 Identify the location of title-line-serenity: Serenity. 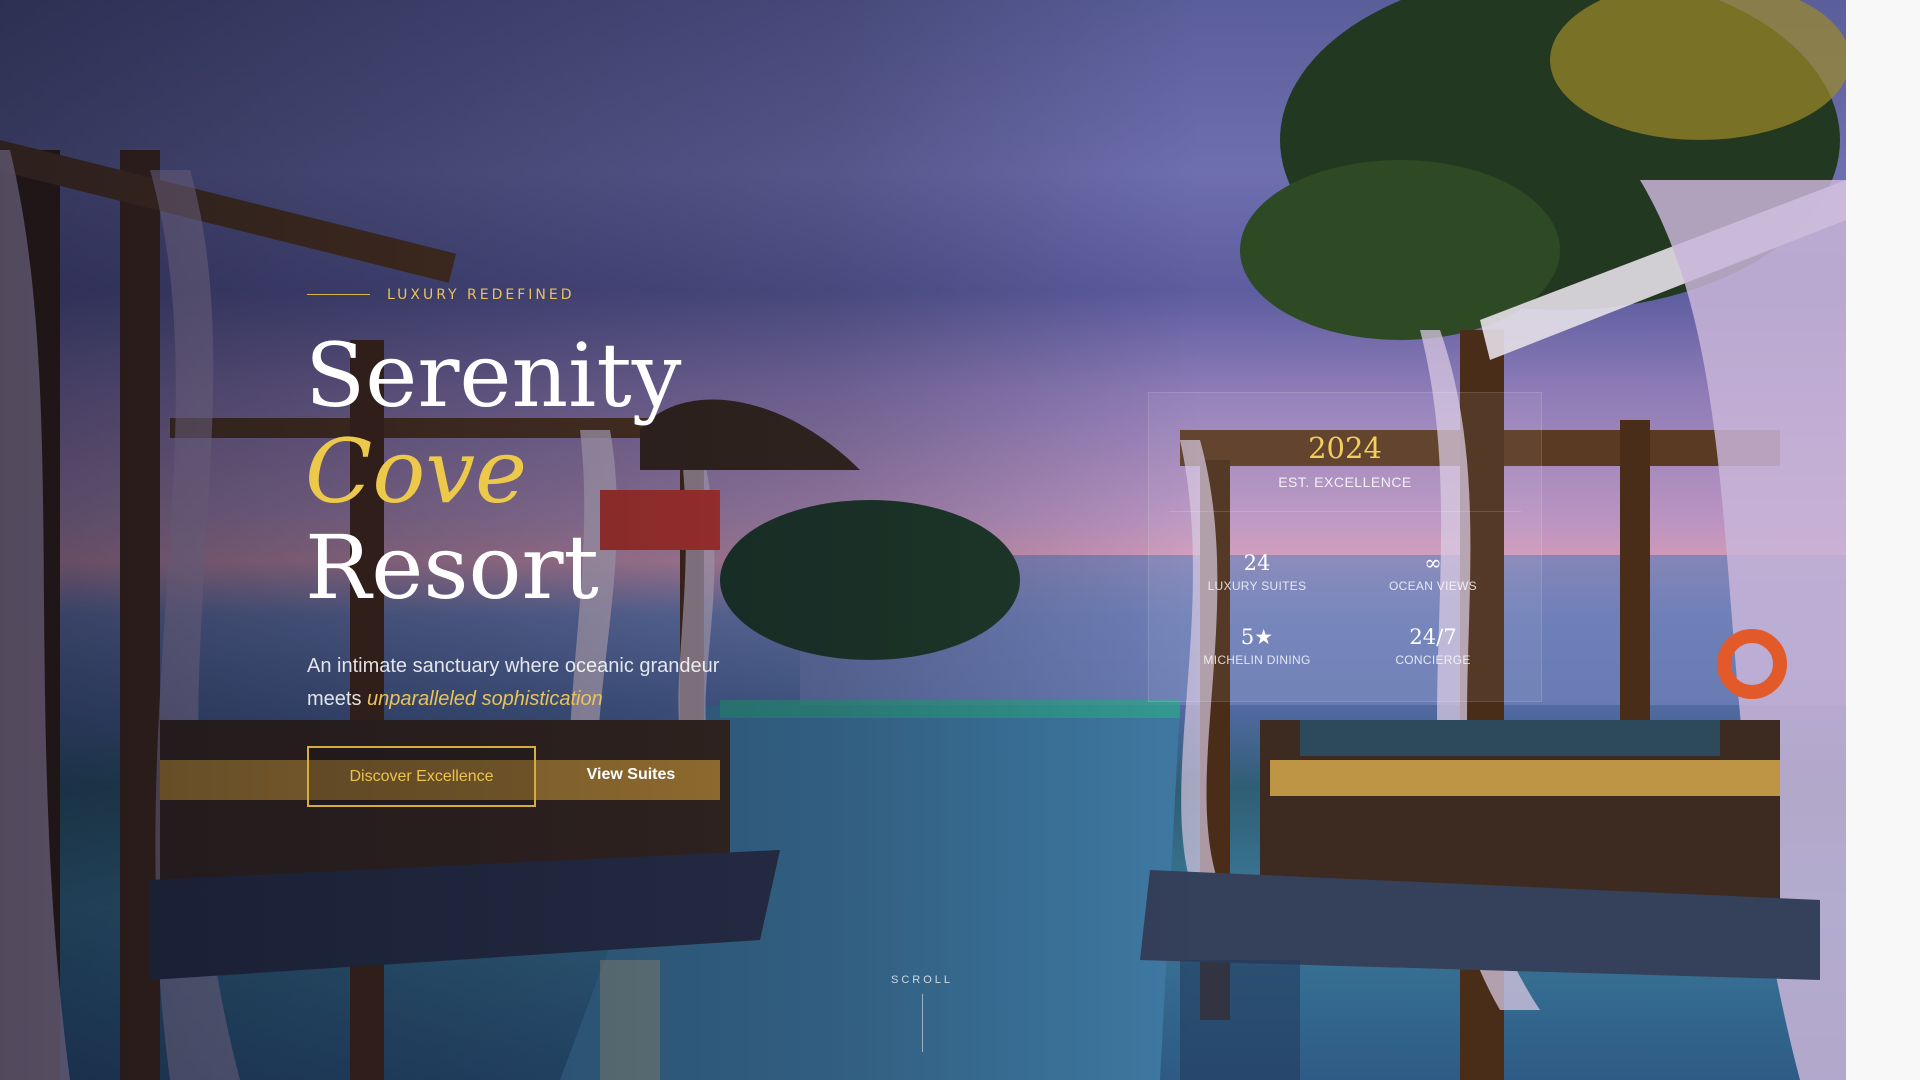
(493, 375).